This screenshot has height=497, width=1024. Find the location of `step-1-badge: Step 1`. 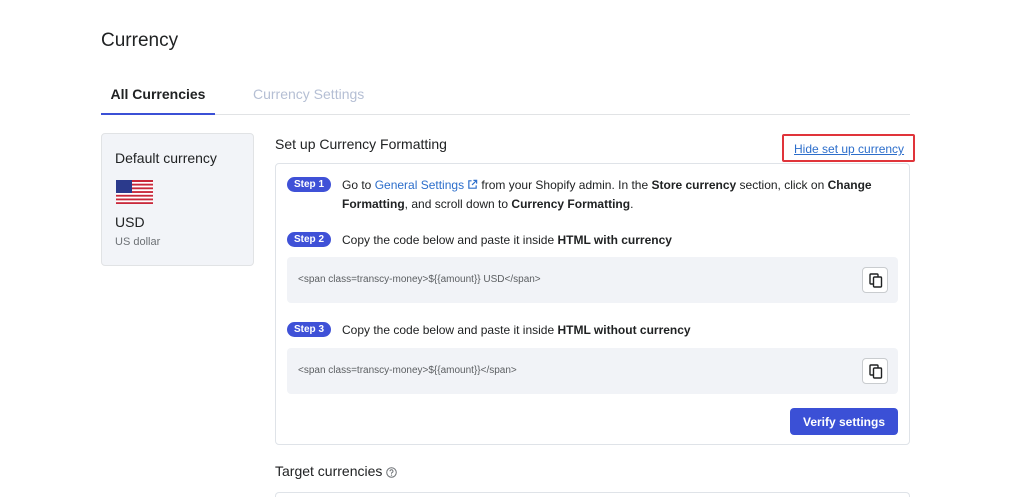

step-1-badge: Step 1 is located at coordinates (309, 184).